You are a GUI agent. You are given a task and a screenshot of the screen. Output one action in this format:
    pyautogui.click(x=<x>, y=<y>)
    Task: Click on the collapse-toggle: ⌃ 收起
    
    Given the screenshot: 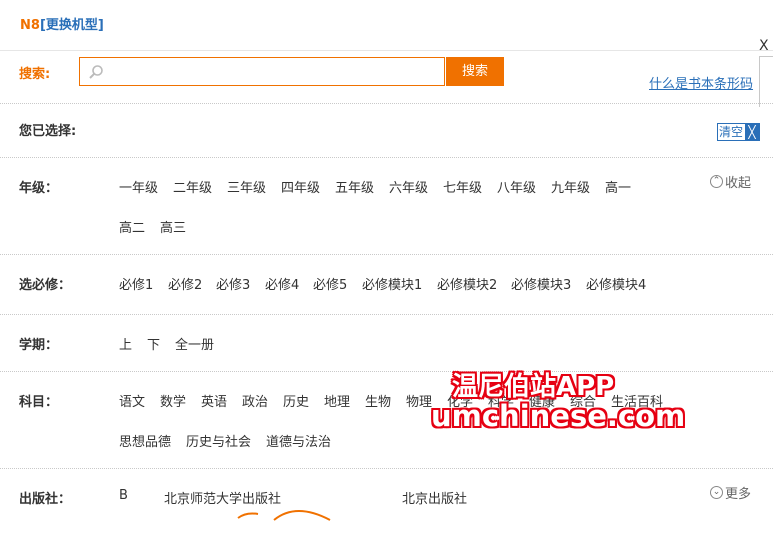 What is the action you would take?
    pyautogui.click(x=730, y=181)
    